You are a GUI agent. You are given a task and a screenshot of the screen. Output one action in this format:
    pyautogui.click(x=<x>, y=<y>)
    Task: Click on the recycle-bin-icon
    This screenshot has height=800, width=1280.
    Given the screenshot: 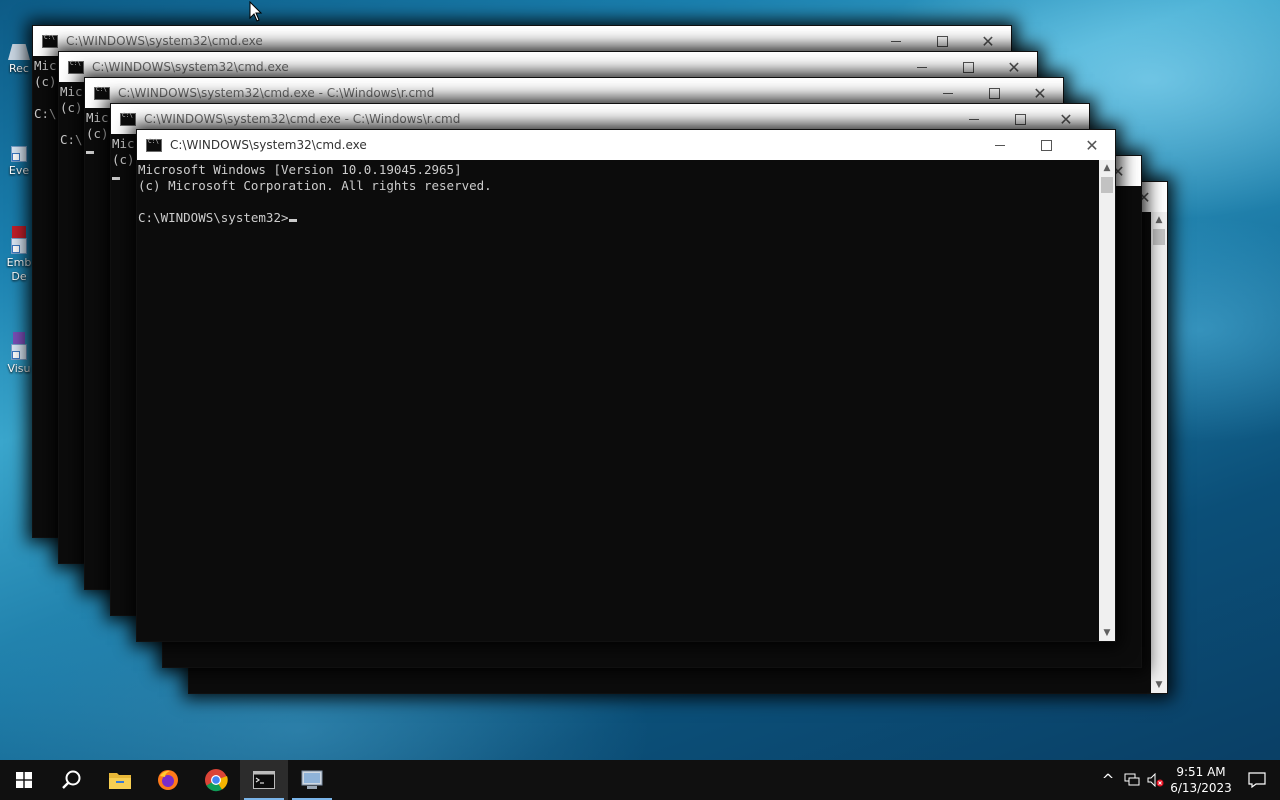 What is the action you would take?
    pyautogui.click(x=19, y=52)
    